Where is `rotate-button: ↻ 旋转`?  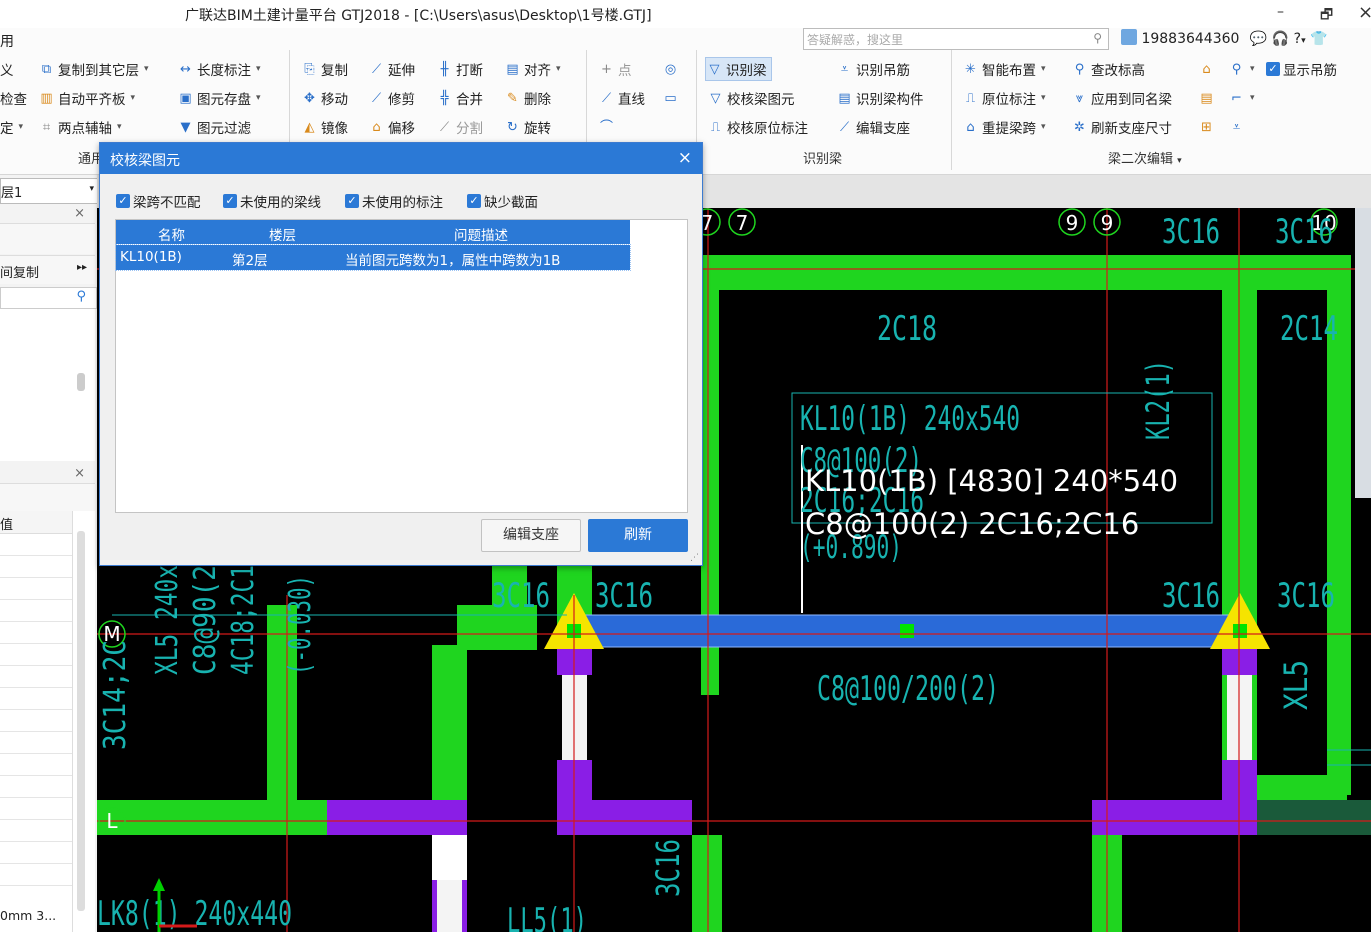
rotate-button: ↻ 旋转 is located at coordinates (527, 127).